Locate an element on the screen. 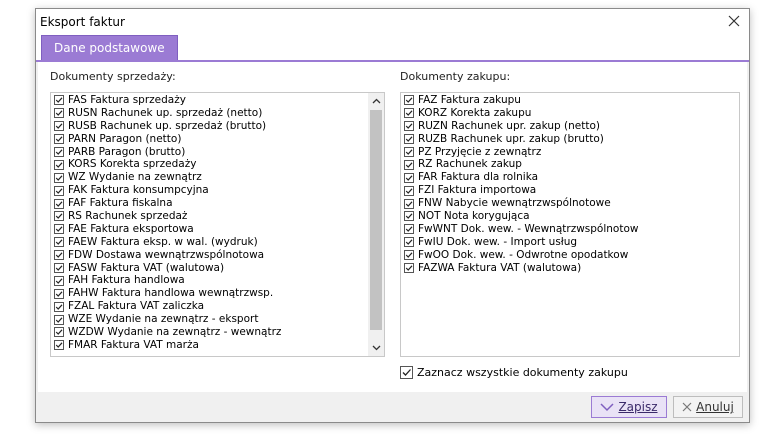 The height and width of the screenshot is (444, 780). list-item: FwOO Dok. wew. - Odwrotne opodatkow is located at coordinates (571, 255).